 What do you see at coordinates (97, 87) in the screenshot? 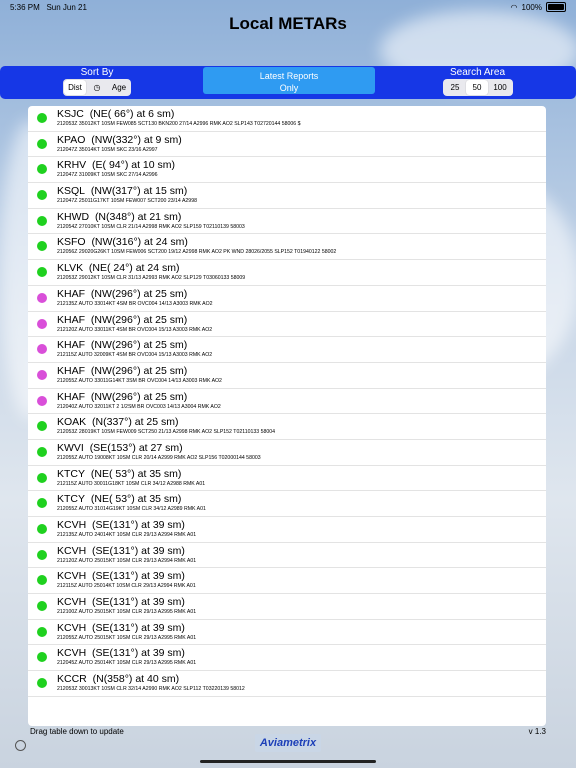
I see `clock-icon: ◷` at bounding box center [97, 87].